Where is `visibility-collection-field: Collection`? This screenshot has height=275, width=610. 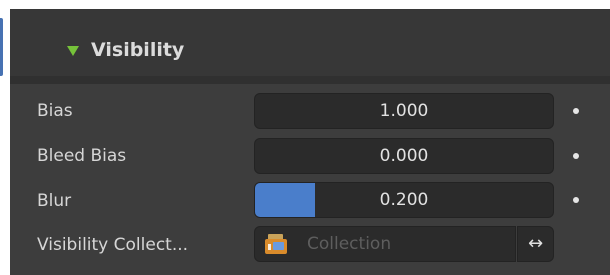
visibility-collection-field: Collection is located at coordinates (385, 244).